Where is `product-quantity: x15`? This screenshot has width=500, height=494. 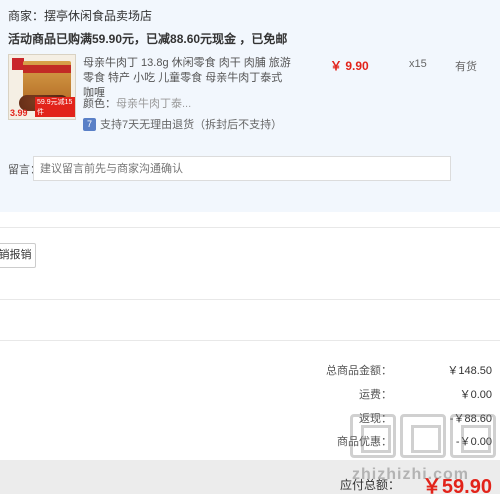 product-quantity: x15 is located at coordinates (418, 64).